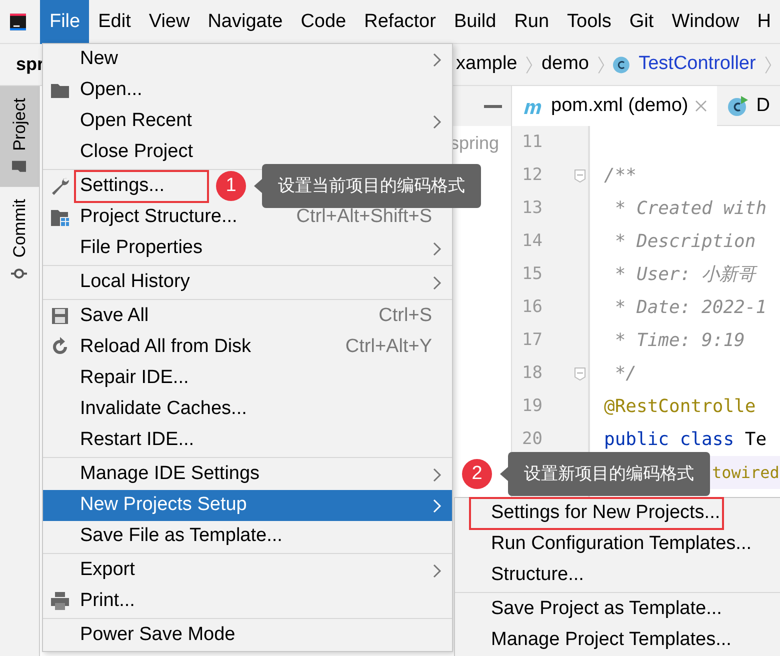  Describe the element at coordinates (247, 570) in the screenshot. I see `menu-item: Export` at that location.